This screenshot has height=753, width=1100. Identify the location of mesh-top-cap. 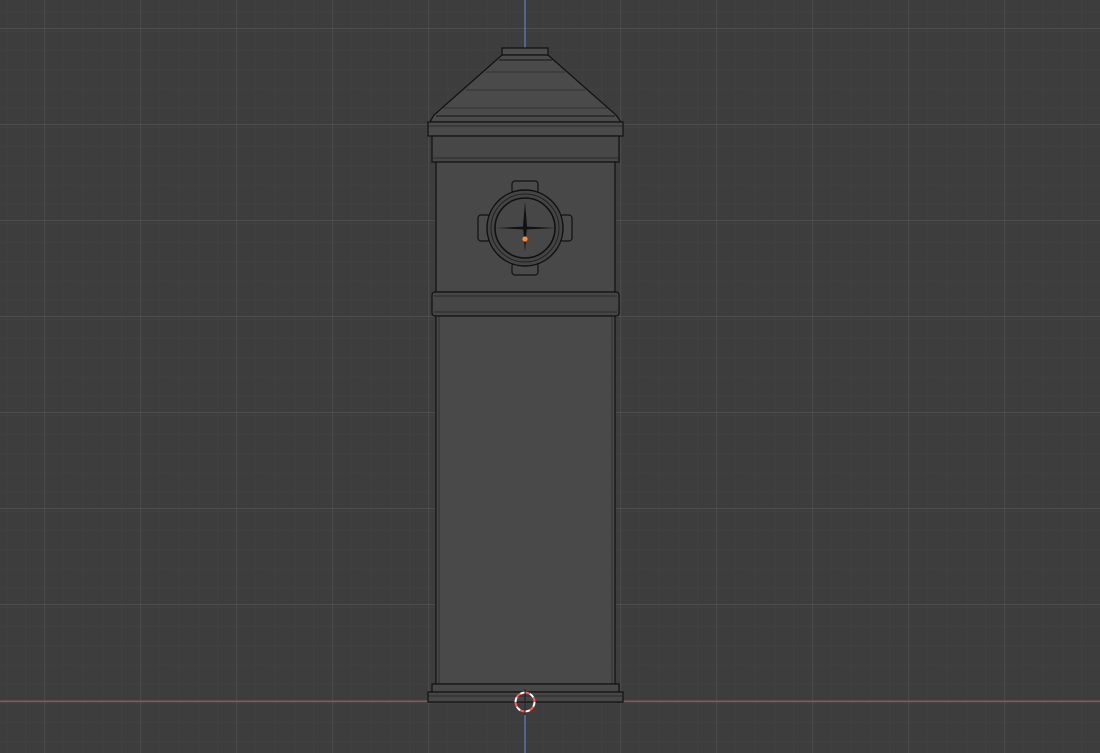
(525, 51).